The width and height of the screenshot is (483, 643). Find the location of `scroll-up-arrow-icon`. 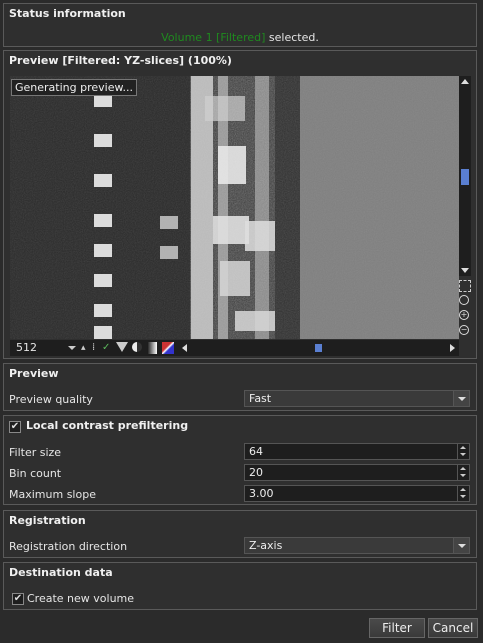

scroll-up-arrow-icon is located at coordinates (465, 81).